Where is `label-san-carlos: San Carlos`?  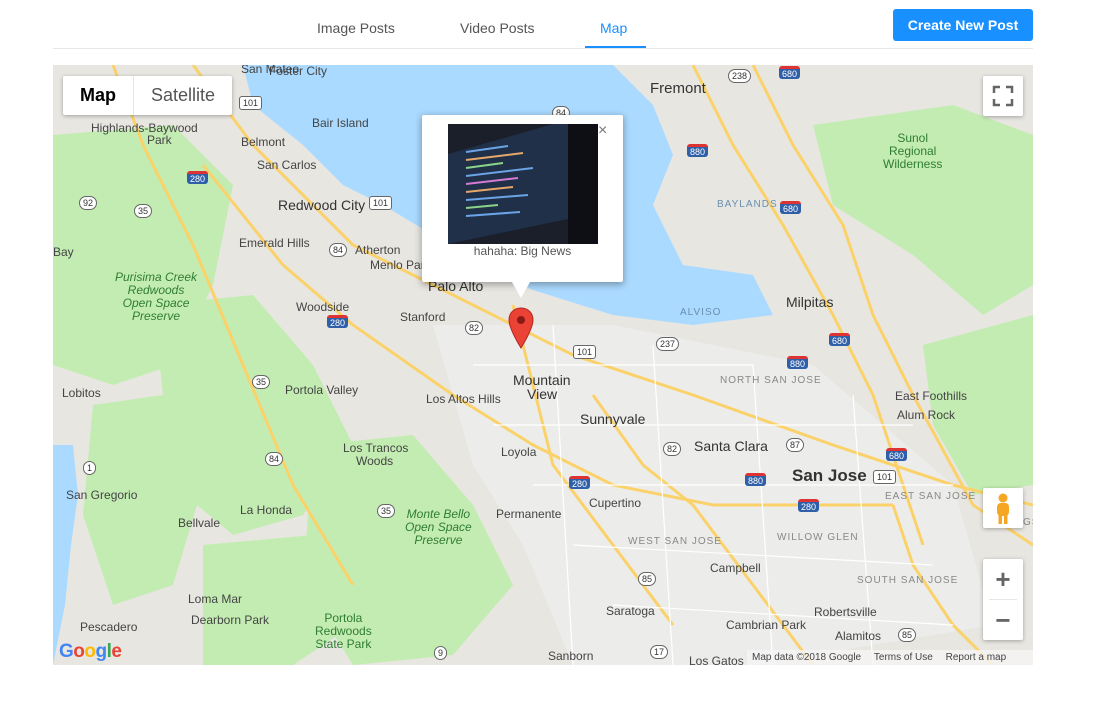
label-san-carlos: San Carlos is located at coordinates (287, 165).